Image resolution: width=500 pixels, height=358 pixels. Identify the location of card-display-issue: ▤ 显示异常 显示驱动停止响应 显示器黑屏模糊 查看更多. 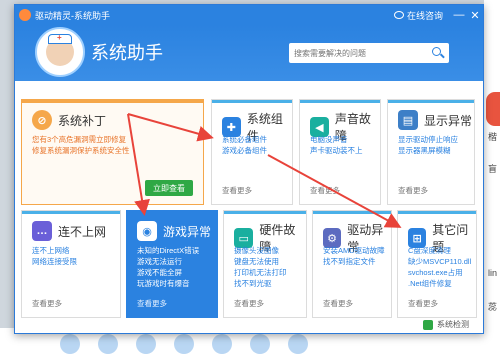
(431, 152).